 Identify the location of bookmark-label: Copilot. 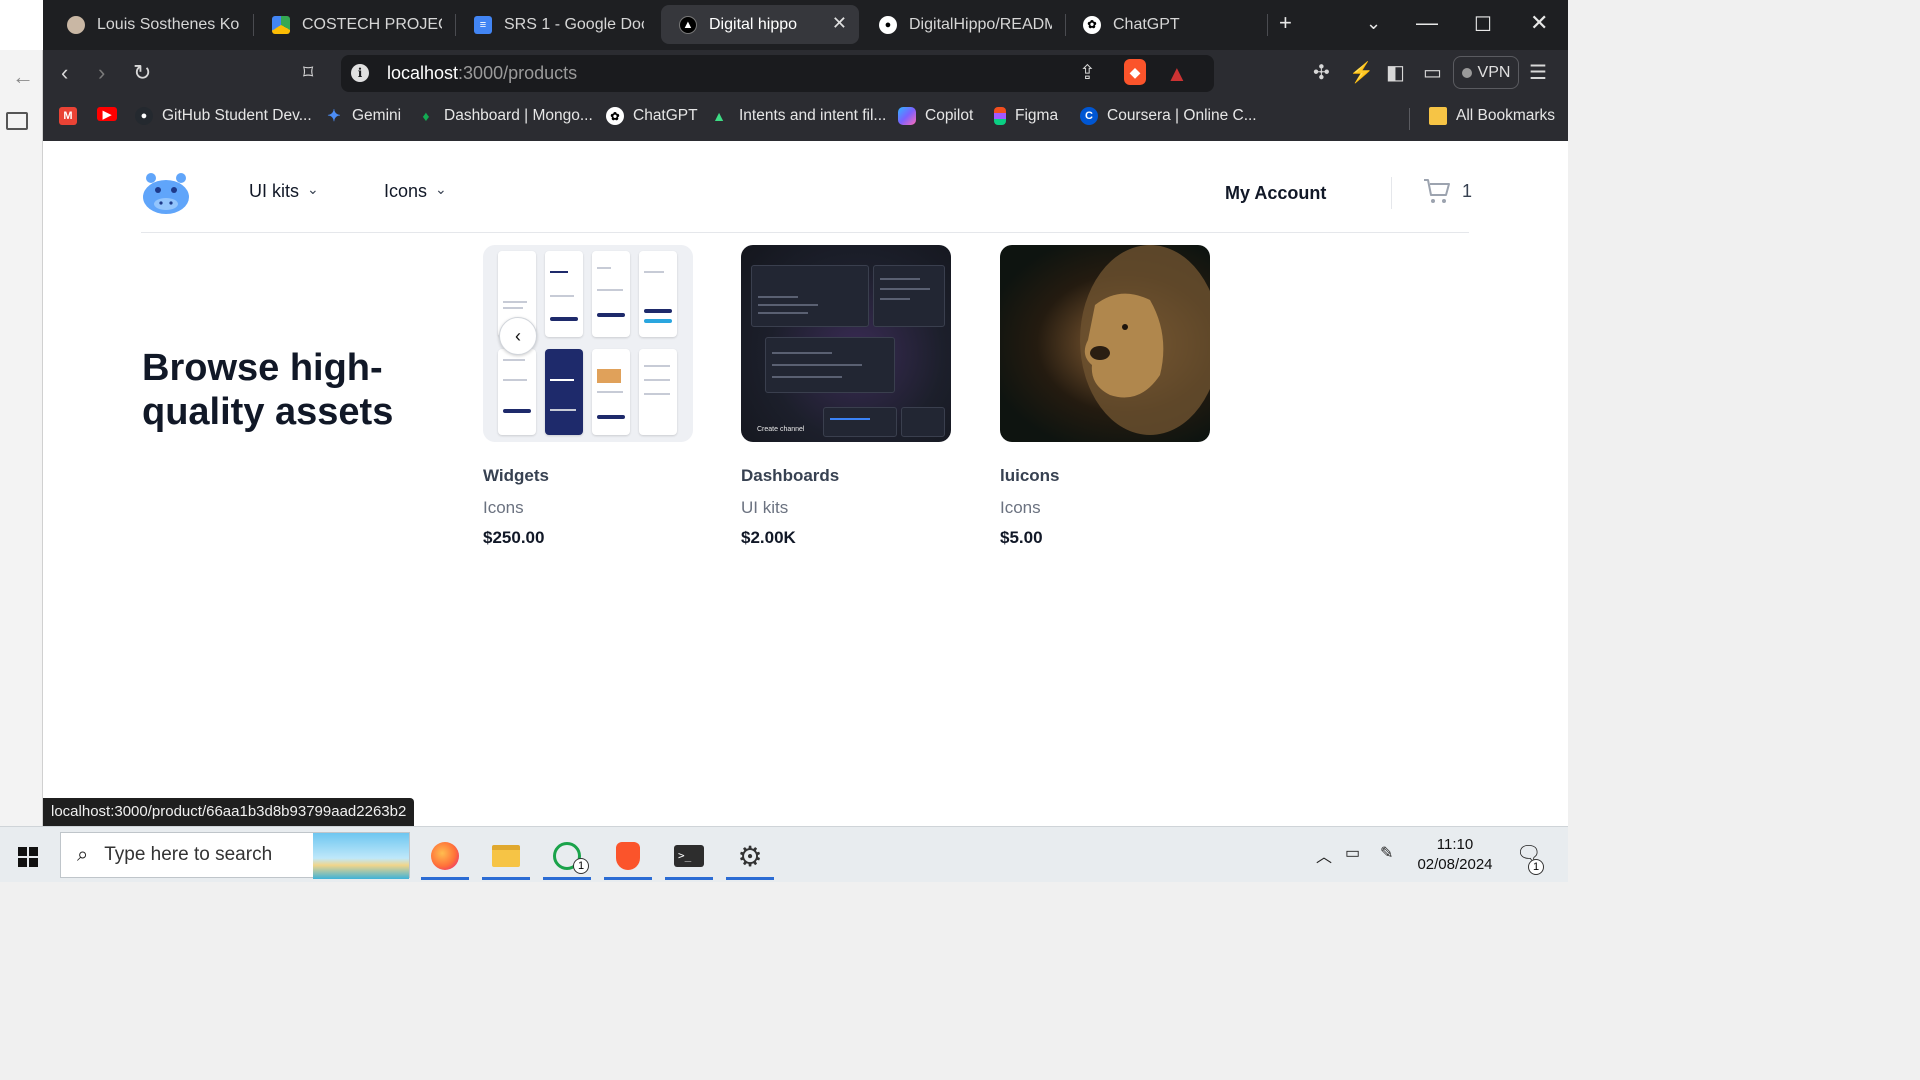
(949, 115).